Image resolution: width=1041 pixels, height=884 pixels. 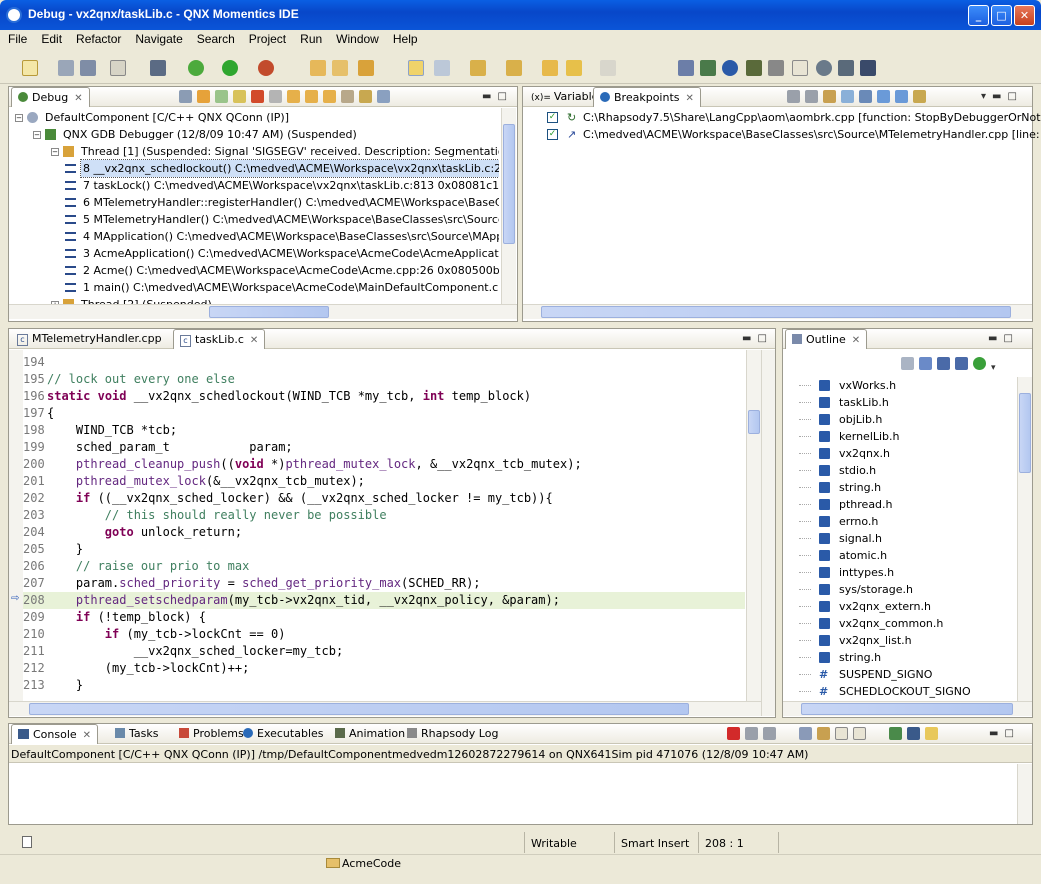 I want to click on remove-icon, so click(x=793, y=96).